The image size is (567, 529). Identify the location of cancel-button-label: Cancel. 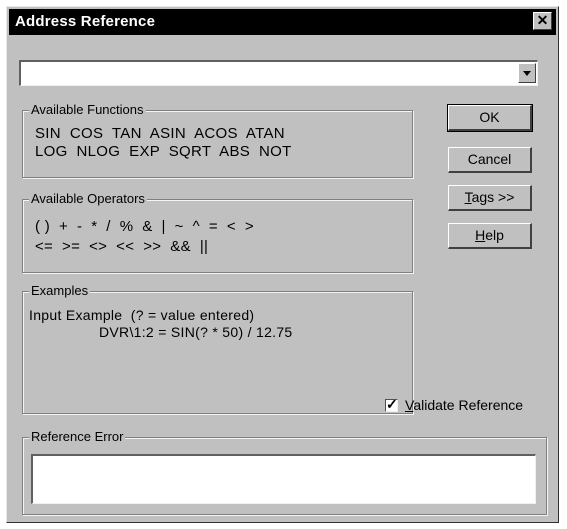
(489, 159).